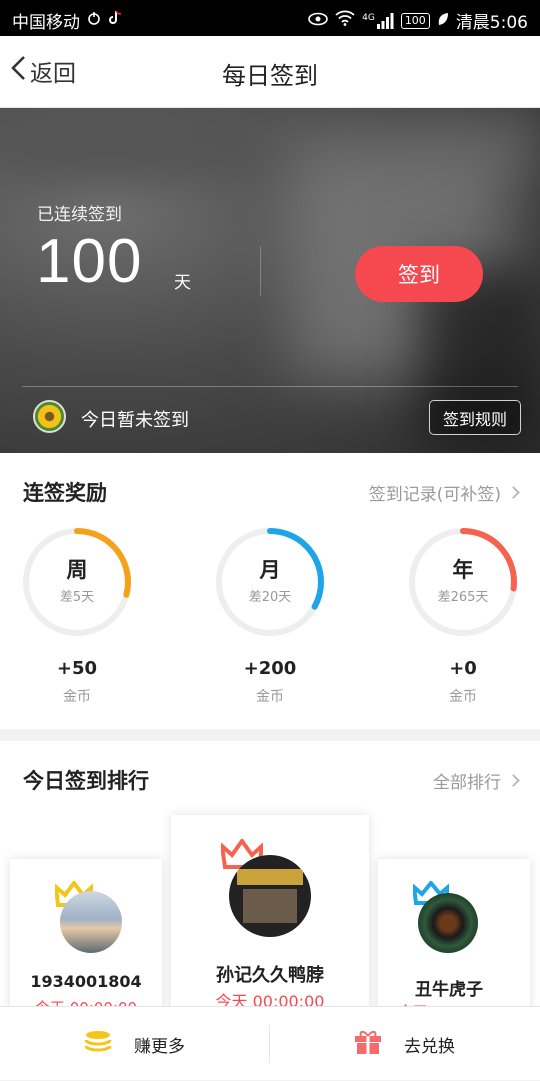 The height and width of the screenshot is (1081, 540). I want to click on coins-icon, so click(98, 1044).